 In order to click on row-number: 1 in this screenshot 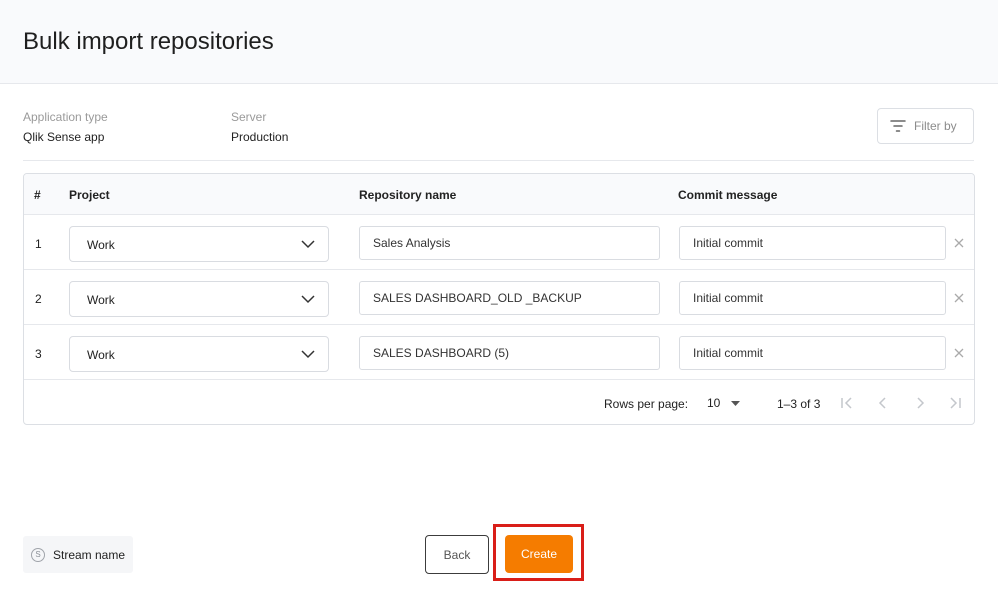, I will do `click(38, 244)`.